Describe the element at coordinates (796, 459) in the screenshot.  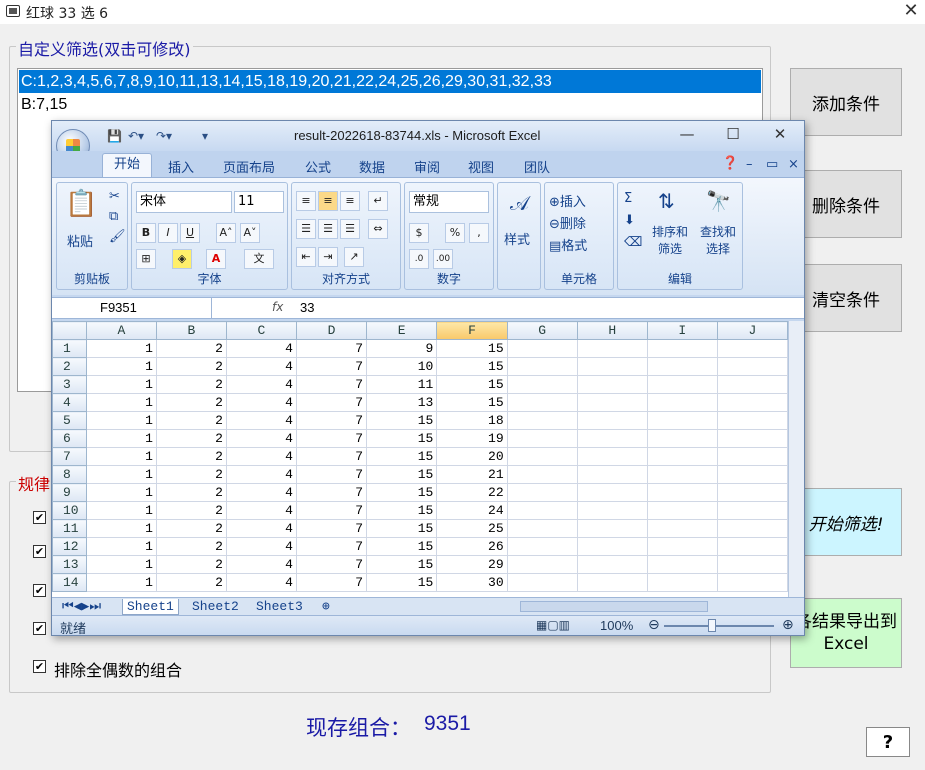
I see `vertical-scrollbar` at that location.